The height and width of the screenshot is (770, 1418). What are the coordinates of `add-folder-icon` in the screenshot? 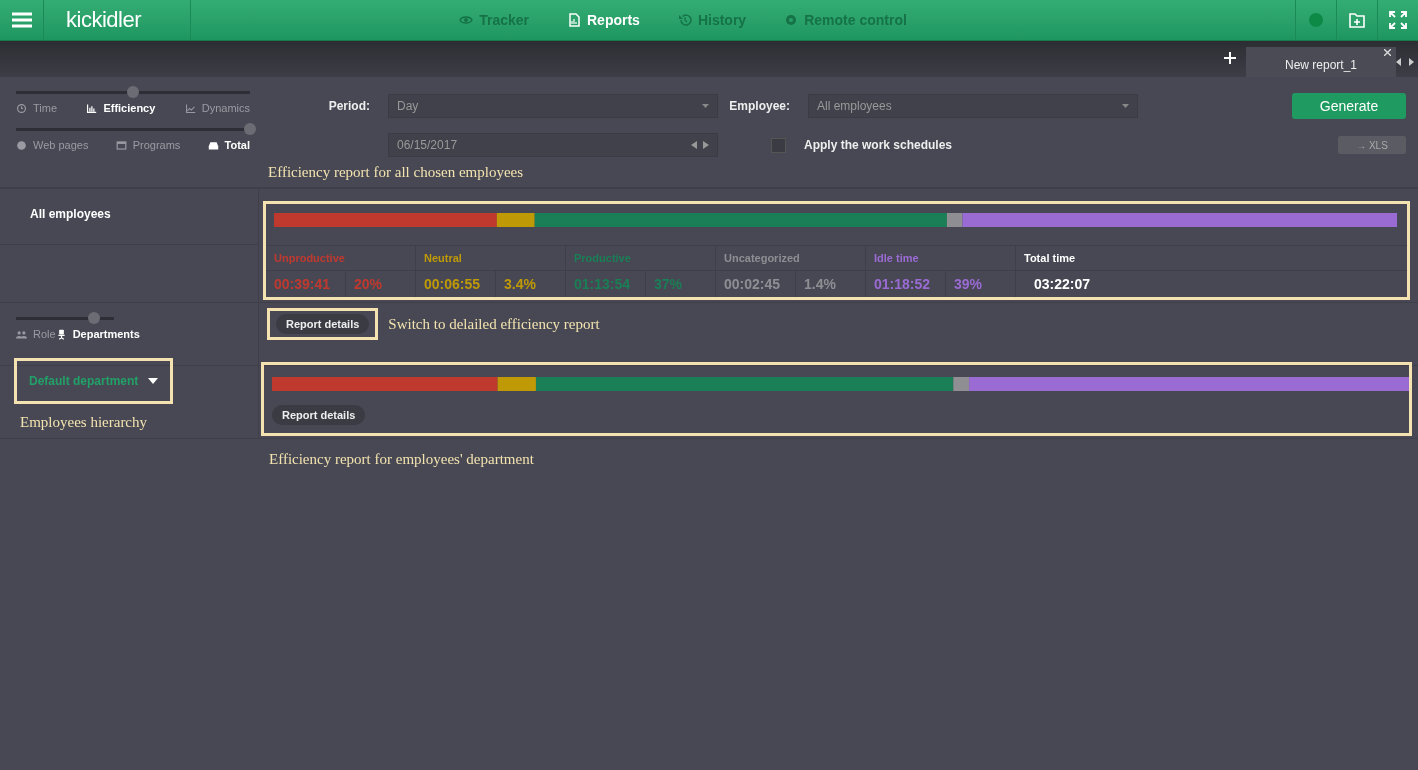 It's located at (1357, 20).